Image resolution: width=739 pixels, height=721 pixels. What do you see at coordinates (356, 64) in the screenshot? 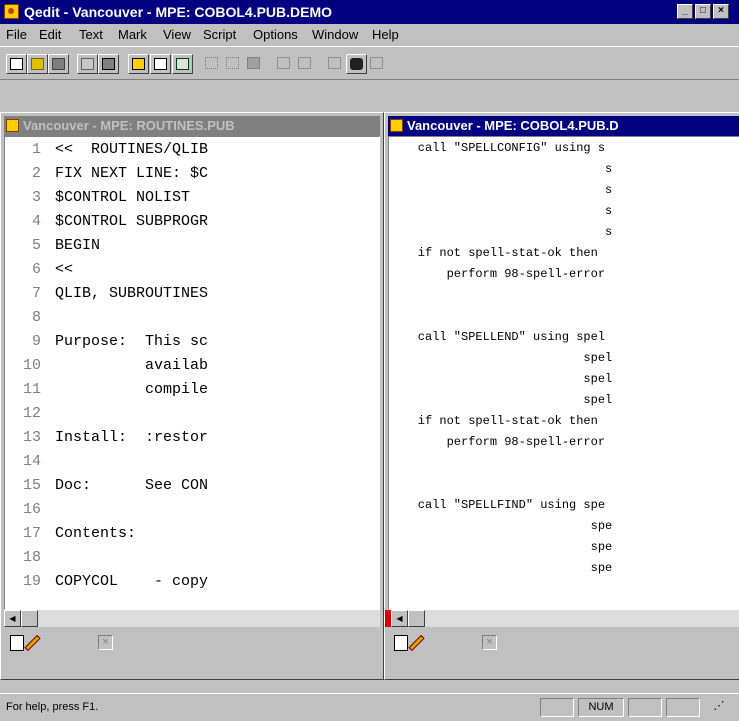
I see `find-binoculars-icon` at bounding box center [356, 64].